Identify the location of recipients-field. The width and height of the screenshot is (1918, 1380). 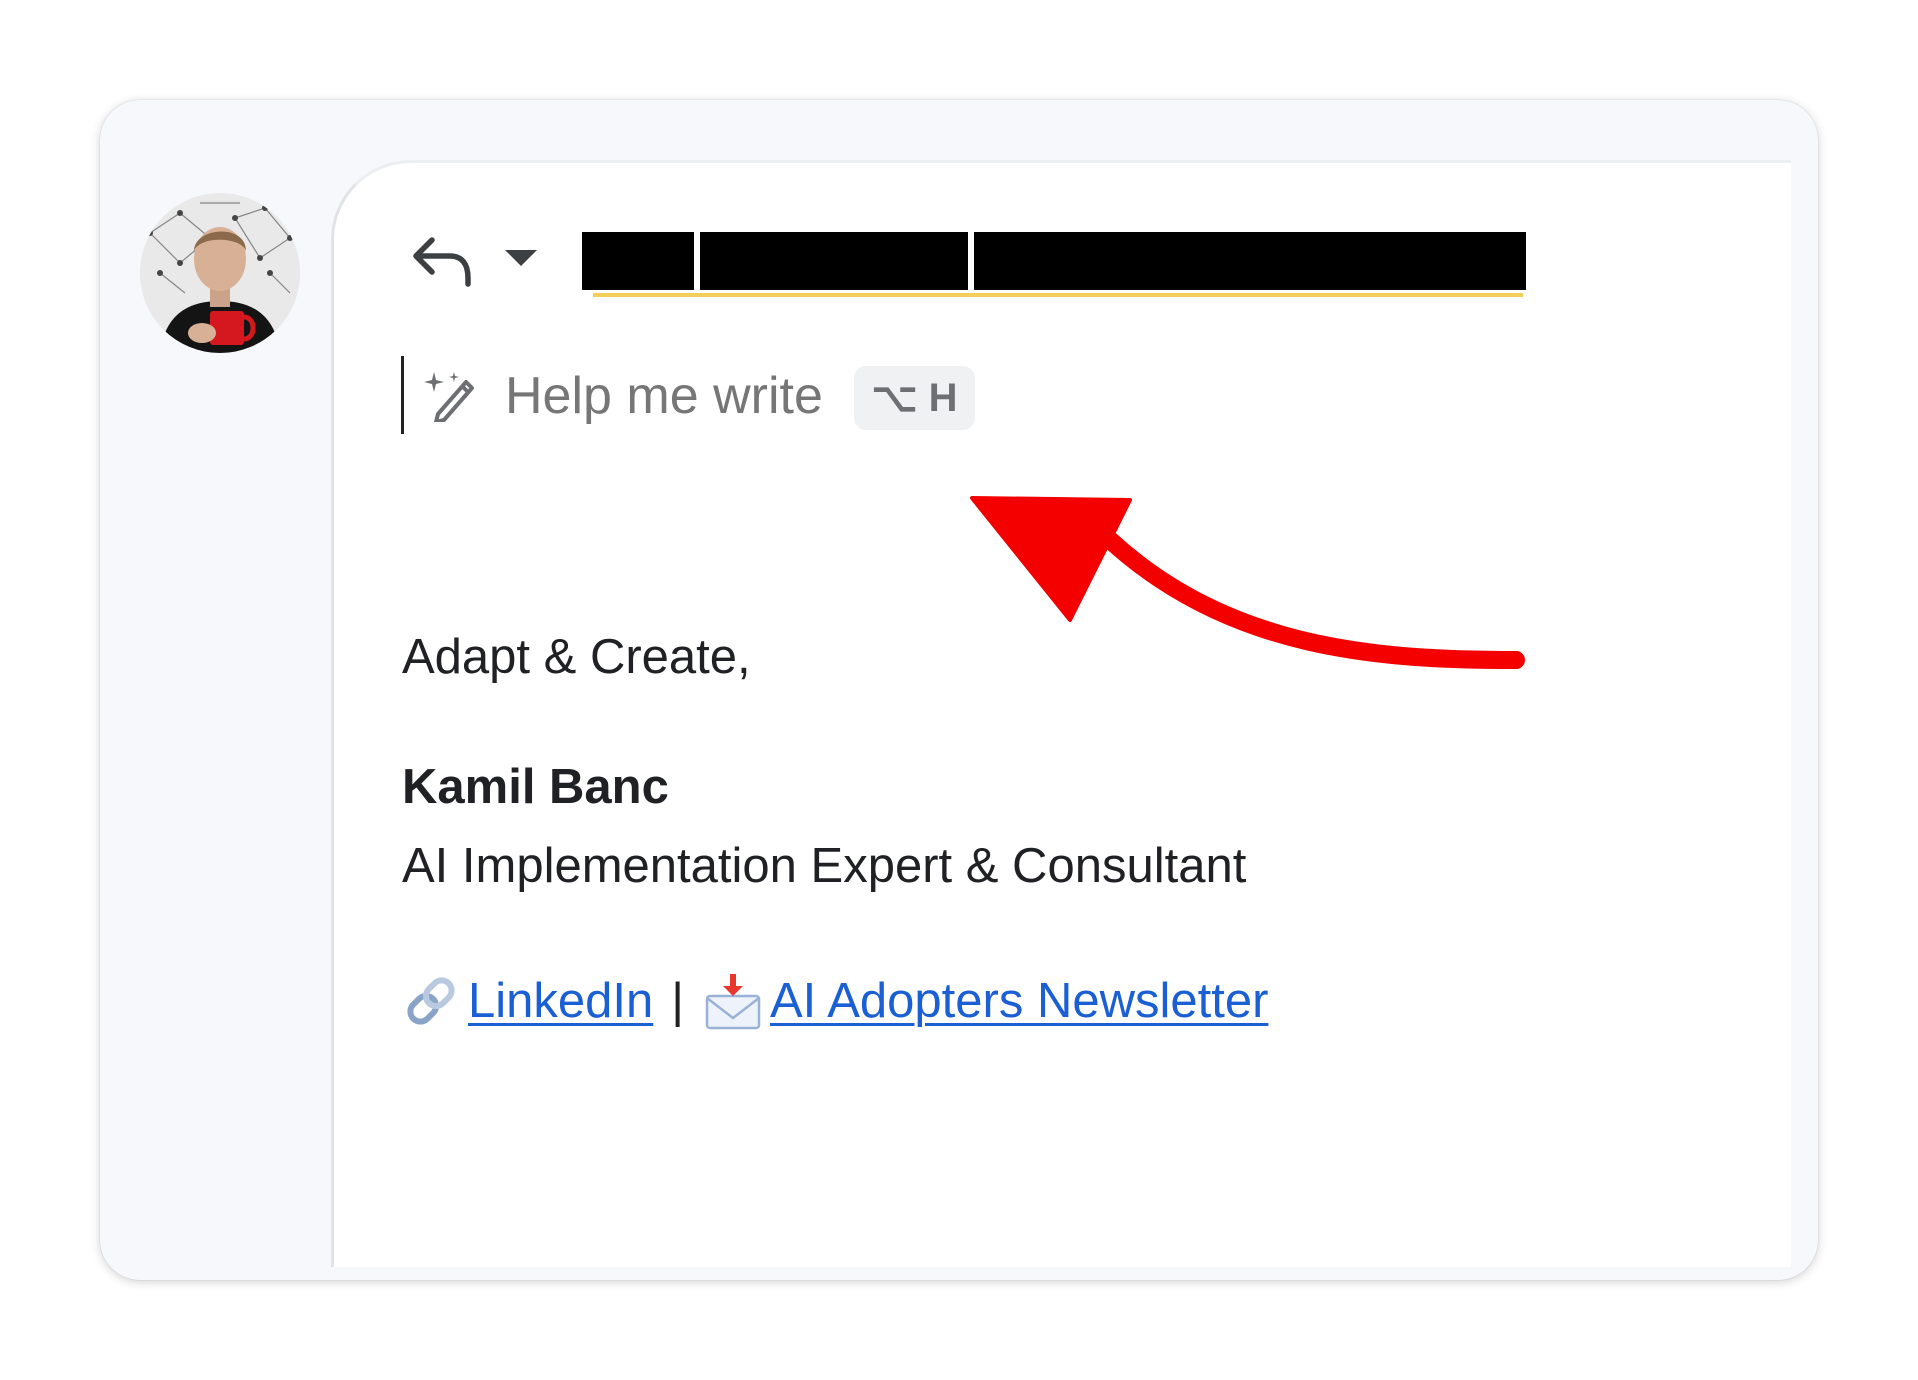
(1054, 261).